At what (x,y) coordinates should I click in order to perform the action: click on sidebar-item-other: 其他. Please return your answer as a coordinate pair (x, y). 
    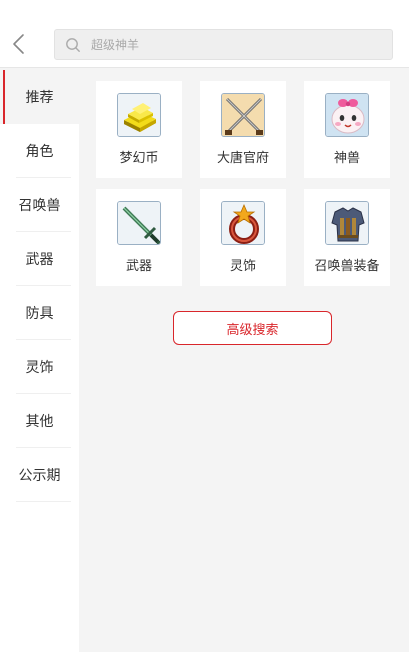
    Looking at the image, I should click on (39, 421).